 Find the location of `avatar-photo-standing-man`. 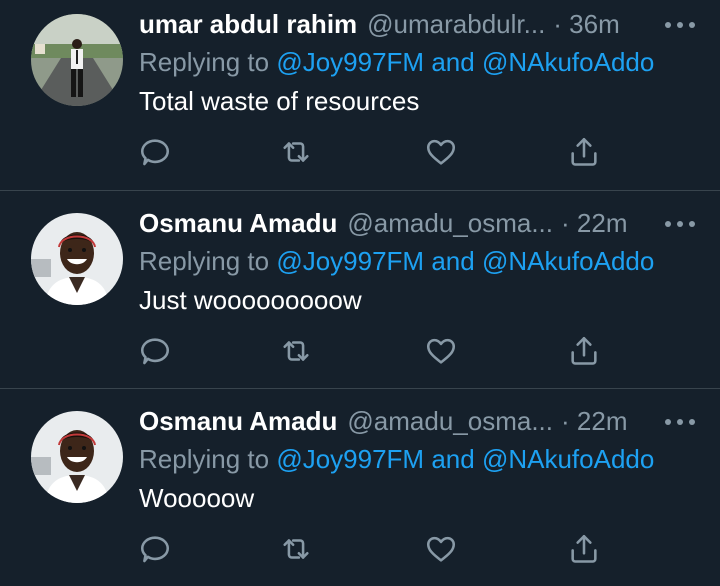

avatar-photo-standing-man is located at coordinates (77, 60).